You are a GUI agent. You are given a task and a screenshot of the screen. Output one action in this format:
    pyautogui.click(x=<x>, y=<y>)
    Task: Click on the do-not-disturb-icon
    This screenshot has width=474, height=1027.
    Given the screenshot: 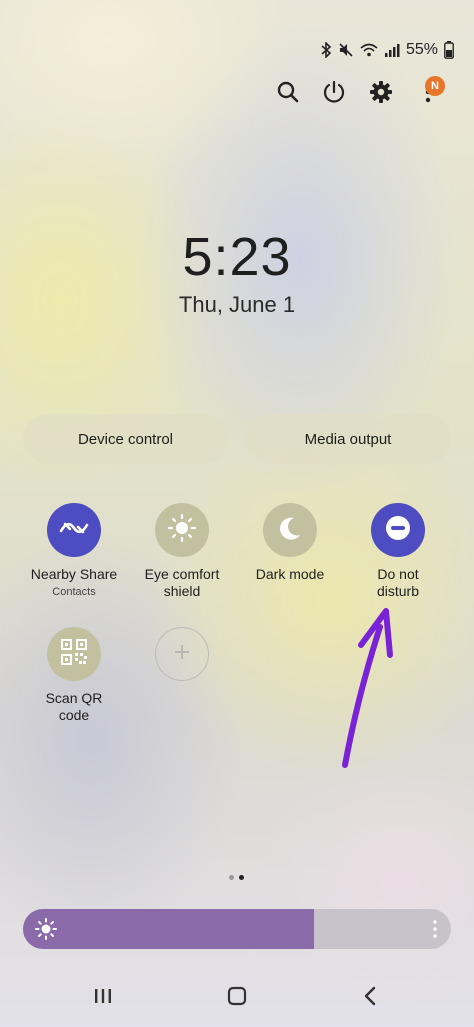 What is the action you would take?
    pyautogui.click(x=398, y=530)
    